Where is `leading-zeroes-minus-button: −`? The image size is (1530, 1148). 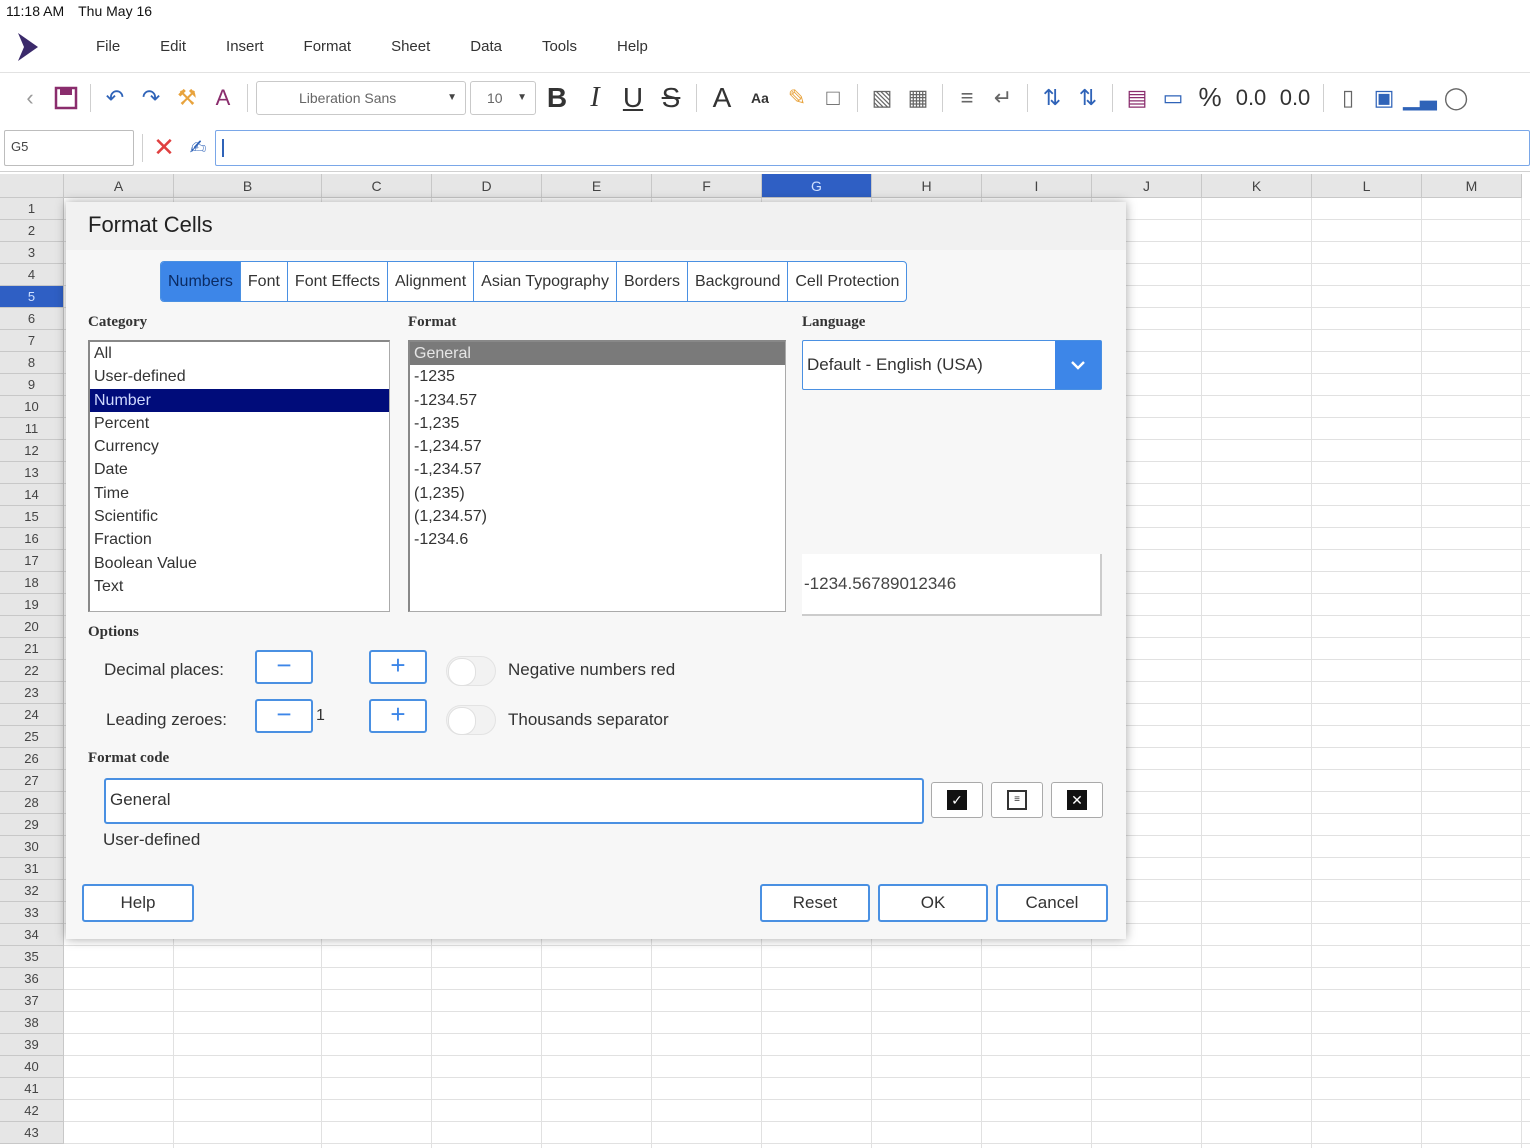
leading-zeroes-minus-button: − is located at coordinates (284, 716).